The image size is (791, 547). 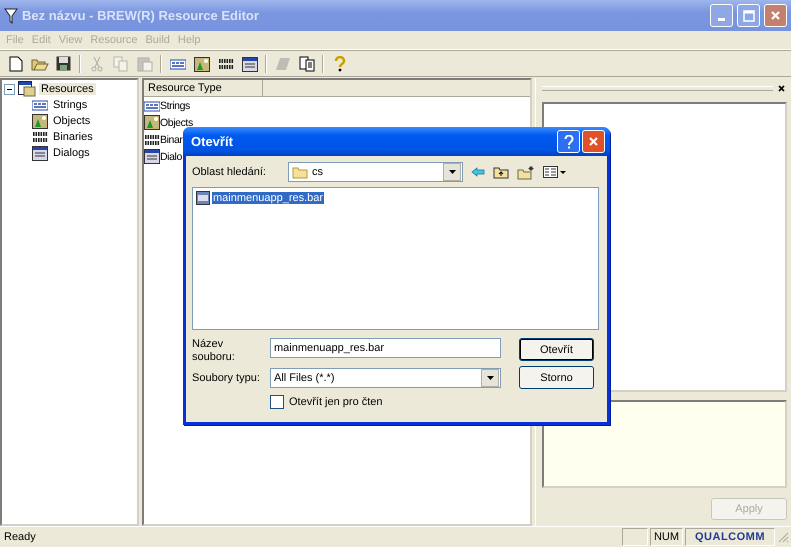 I want to click on up-folder-icon, so click(x=501, y=172).